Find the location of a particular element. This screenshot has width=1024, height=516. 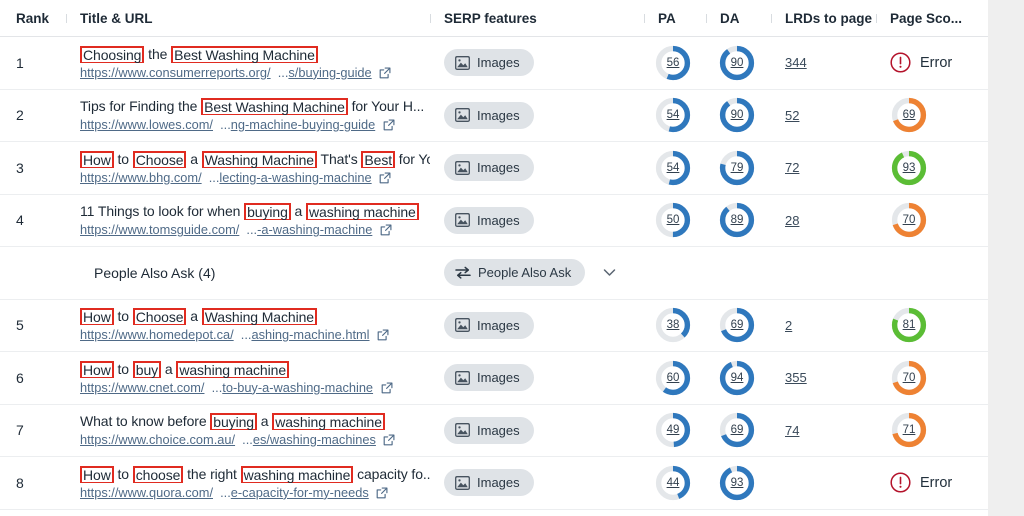

metric-value: 60 is located at coordinates (673, 377).